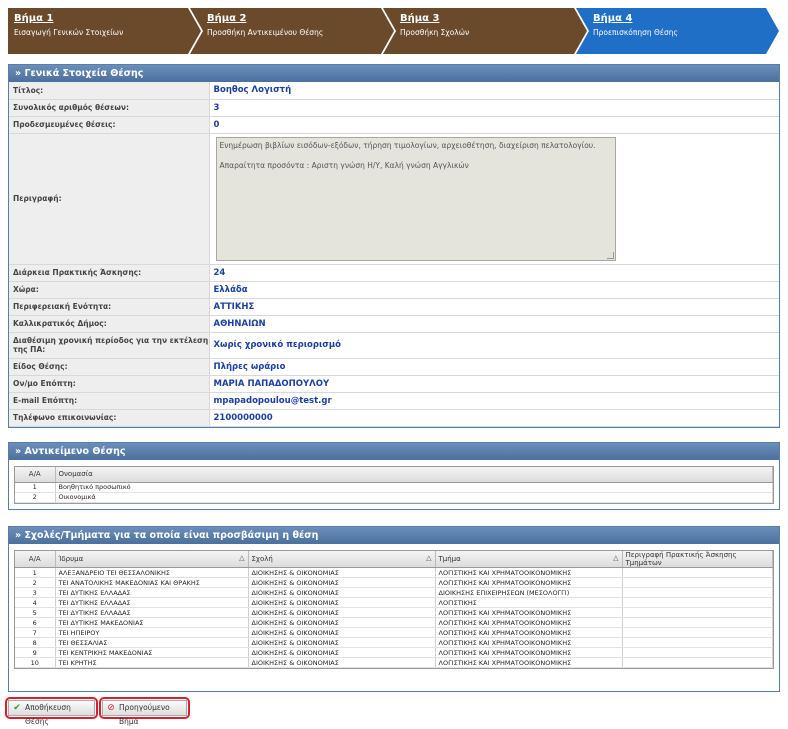  What do you see at coordinates (109, 108) in the screenshot?
I see `detail-label: Συνολικός αριθμός θέσεων:` at bounding box center [109, 108].